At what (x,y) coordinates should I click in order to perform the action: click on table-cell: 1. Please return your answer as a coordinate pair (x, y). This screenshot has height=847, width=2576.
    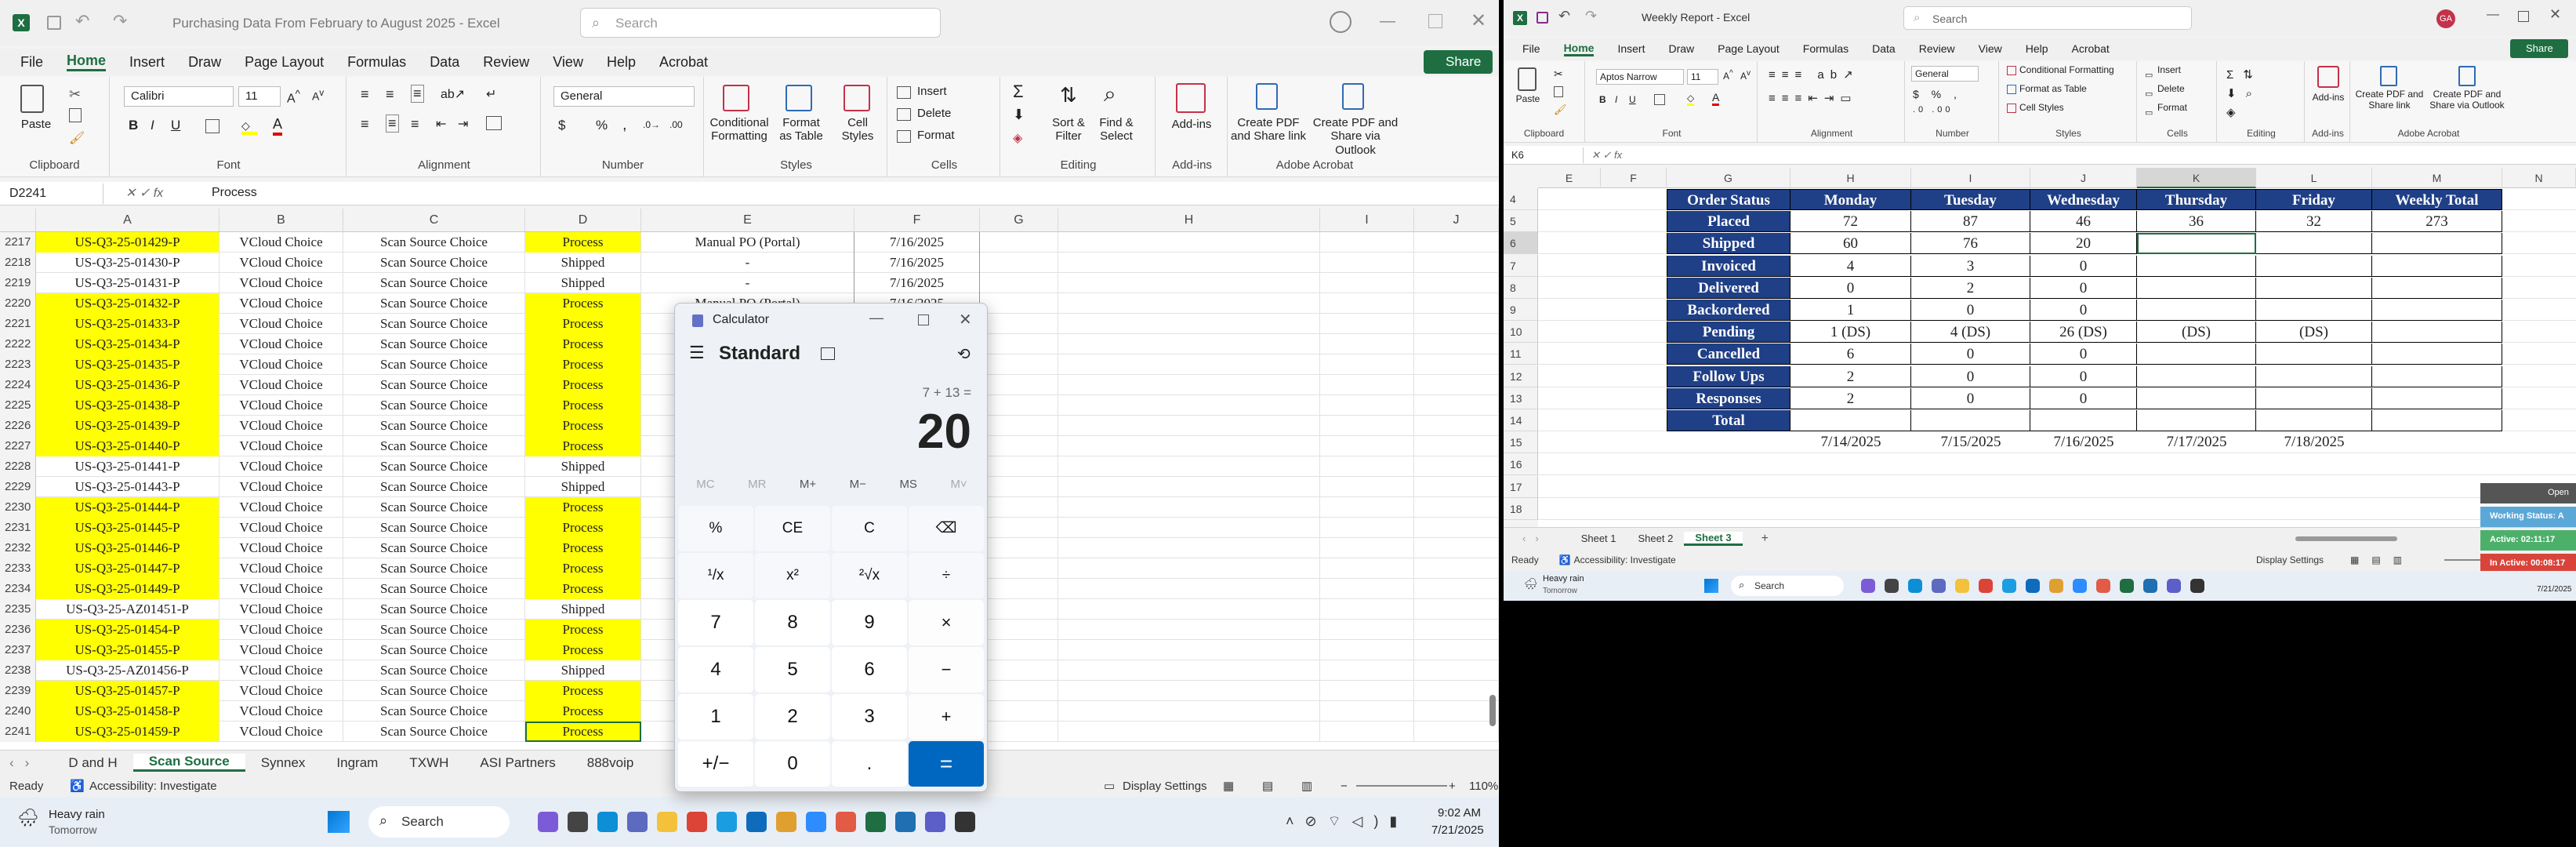
    Looking at the image, I should click on (1851, 310).